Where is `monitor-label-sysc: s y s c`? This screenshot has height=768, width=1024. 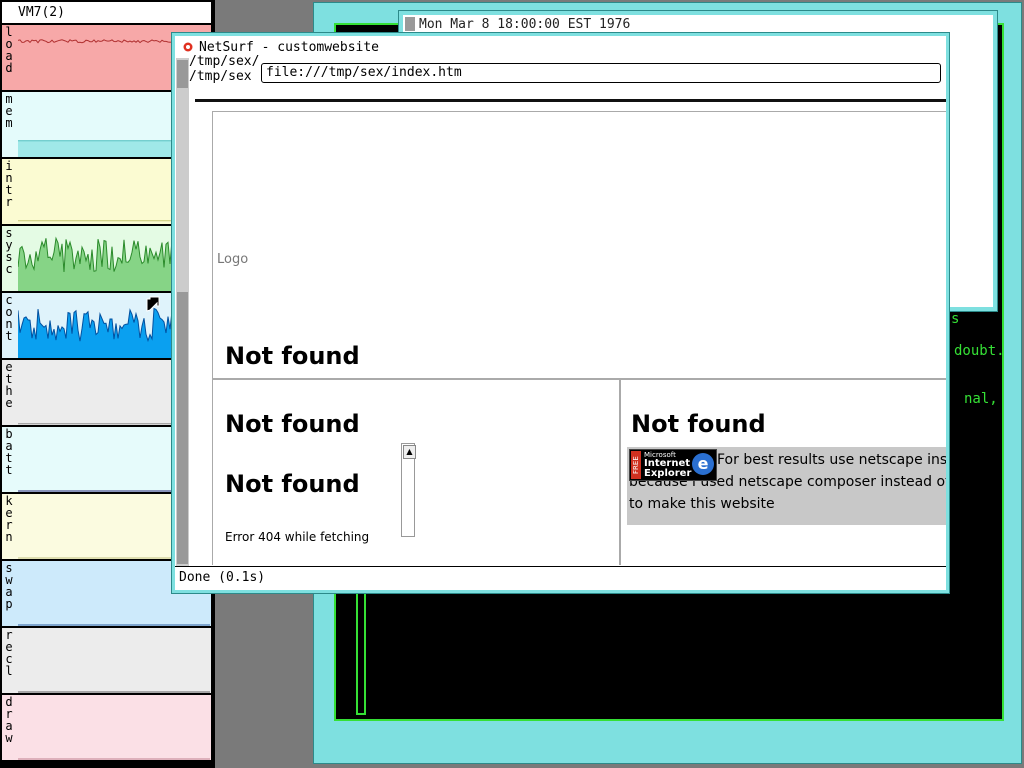 monitor-label-sysc: s y s c is located at coordinates (9, 251).